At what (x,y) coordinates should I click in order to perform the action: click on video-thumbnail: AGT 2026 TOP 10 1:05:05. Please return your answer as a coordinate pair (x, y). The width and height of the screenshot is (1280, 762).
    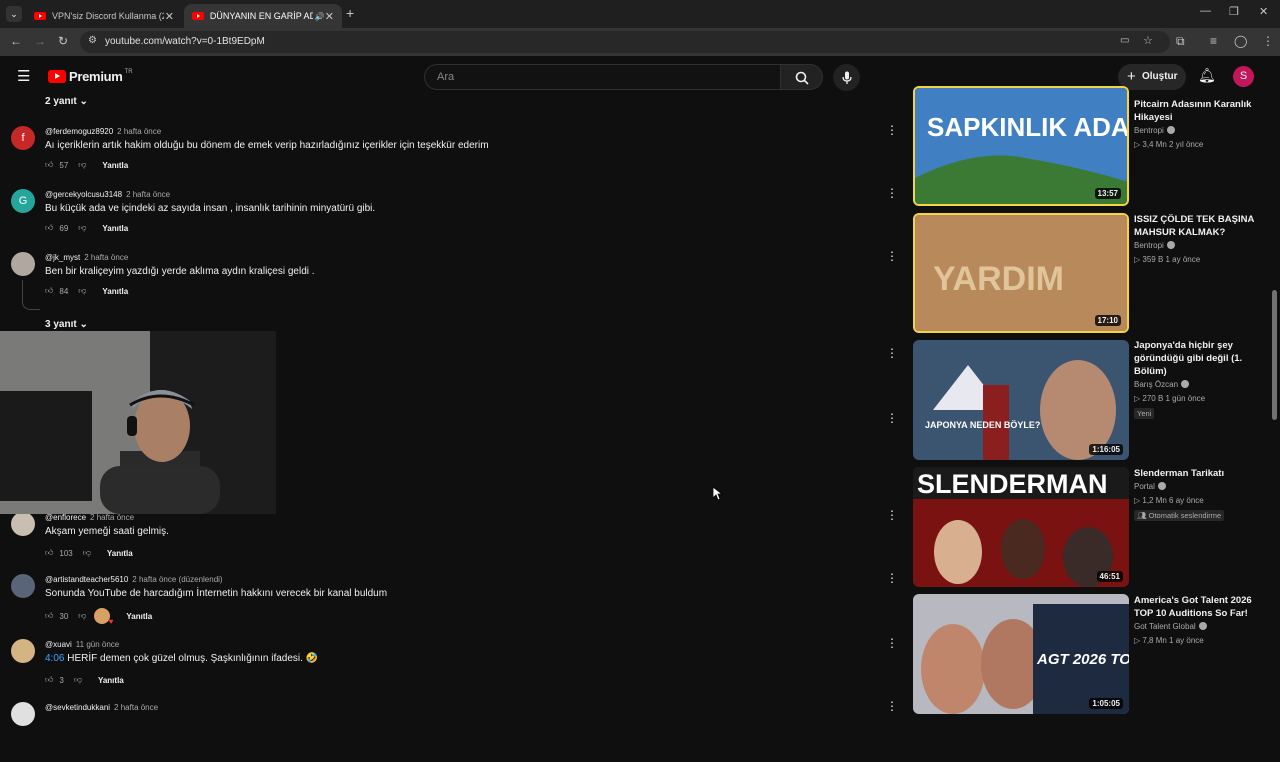
    Looking at the image, I should click on (1021, 654).